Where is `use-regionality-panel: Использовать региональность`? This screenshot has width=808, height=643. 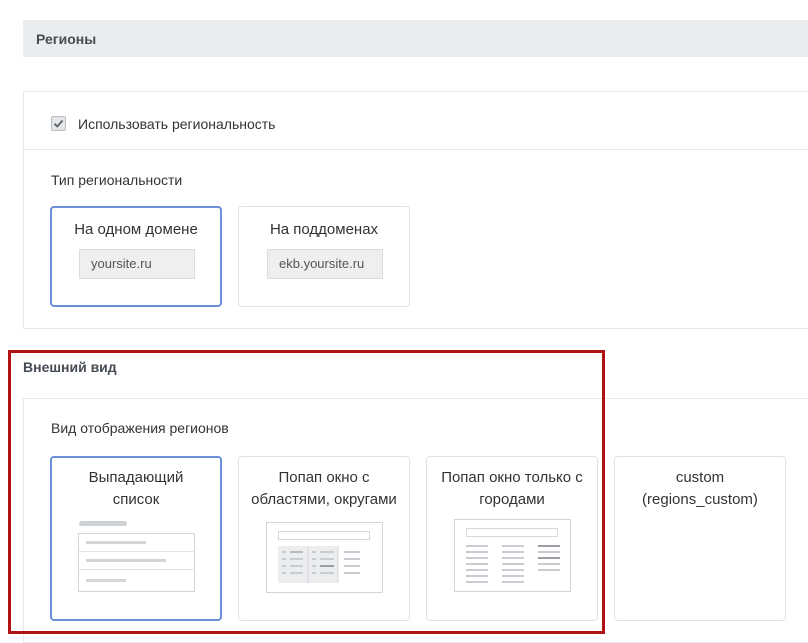
use-regionality-panel: Использовать региональность is located at coordinates (415, 120).